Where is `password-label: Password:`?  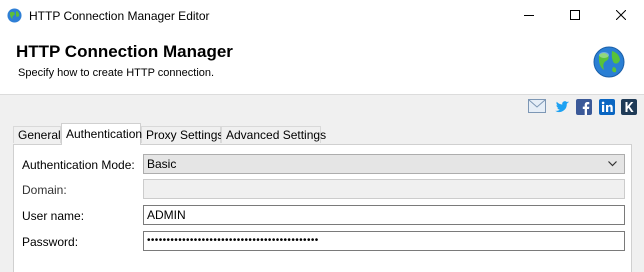
password-label: Password: is located at coordinates (50, 242).